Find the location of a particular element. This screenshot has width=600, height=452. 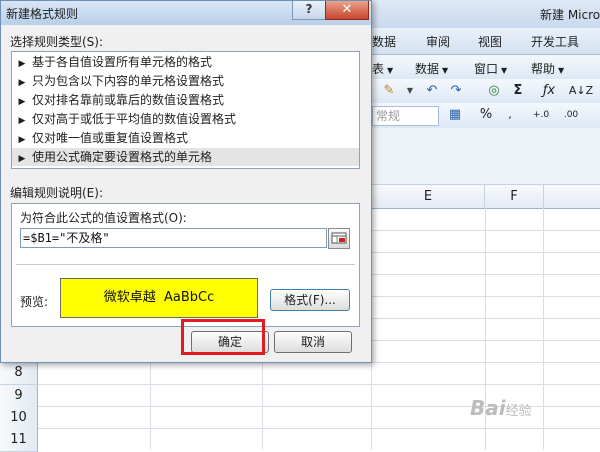

rule-type-item: ▶ 只为包含以下内容的单元格设置格式 is located at coordinates (185, 81).